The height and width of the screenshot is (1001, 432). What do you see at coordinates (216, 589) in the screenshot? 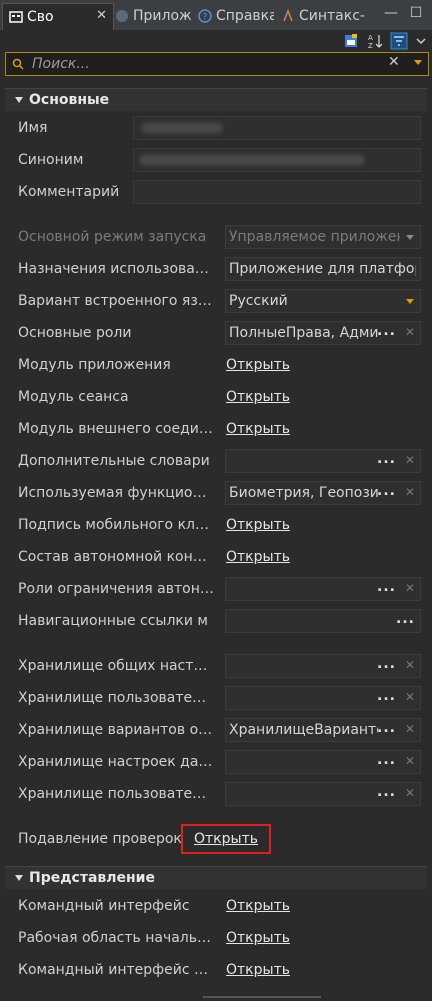
I see `row-standalone-roles: Роли ограничения автономной ... ✕` at bounding box center [216, 589].